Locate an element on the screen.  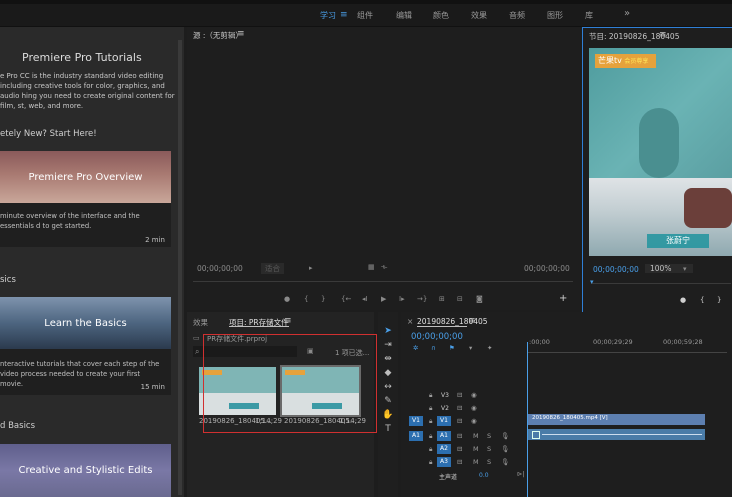
ripple-edit-tool-icon: ⇹ is located at coordinates (388, 359).